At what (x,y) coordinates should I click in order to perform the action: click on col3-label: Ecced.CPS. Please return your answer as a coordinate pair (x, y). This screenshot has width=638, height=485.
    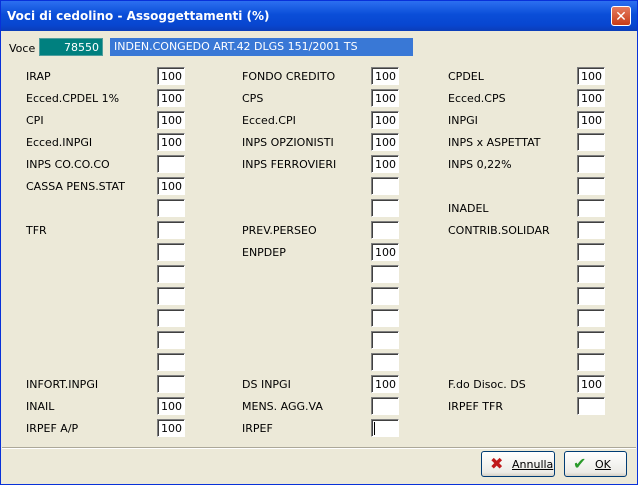
    Looking at the image, I should click on (477, 98).